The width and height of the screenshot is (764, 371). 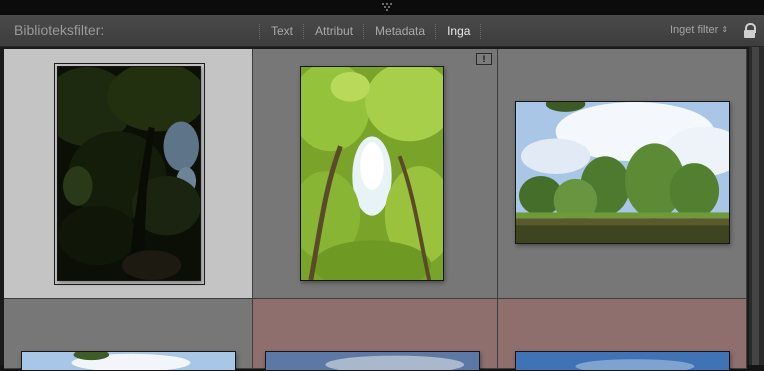 What do you see at coordinates (388, 7) in the screenshot?
I see `panel-collapse-grip-icon` at bounding box center [388, 7].